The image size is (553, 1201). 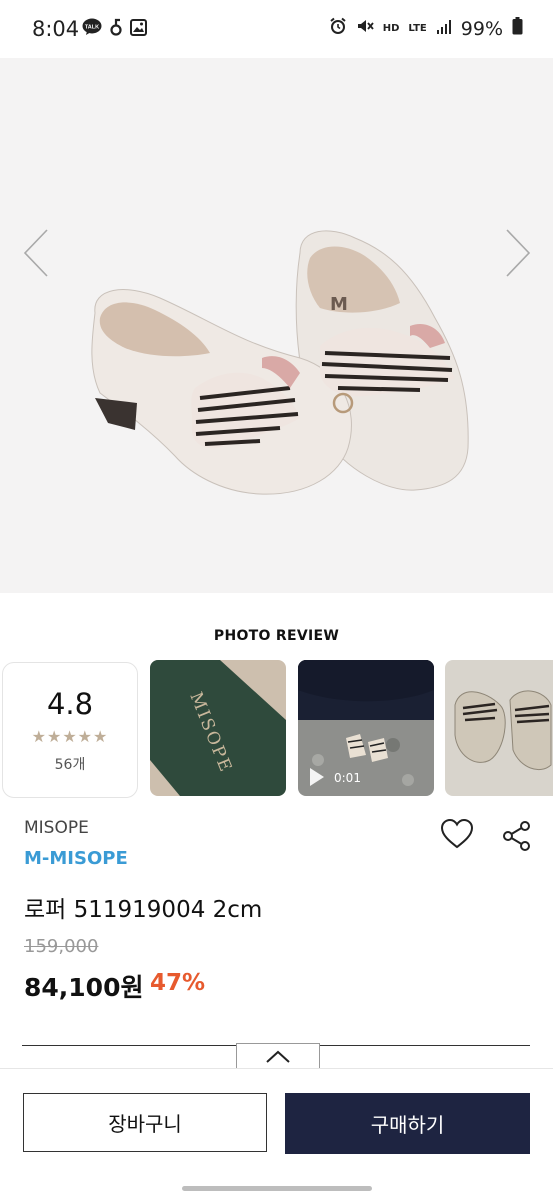 What do you see at coordinates (517, 28) in the screenshot?
I see `battery-icon` at bounding box center [517, 28].